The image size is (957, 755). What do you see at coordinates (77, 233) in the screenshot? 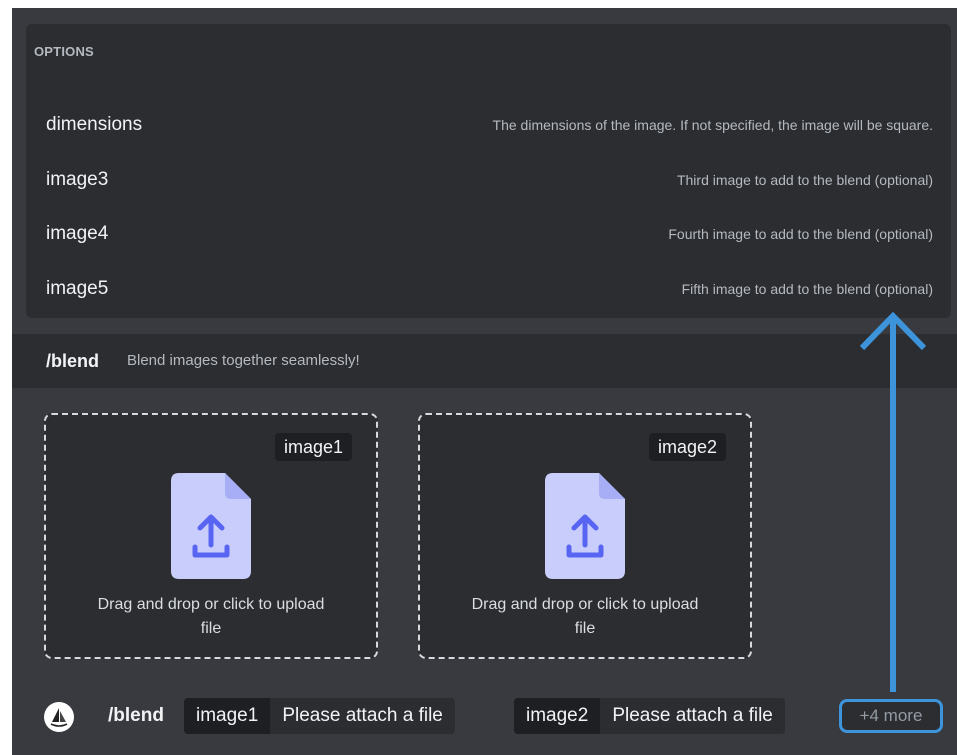
I see `option-name: image4` at bounding box center [77, 233].